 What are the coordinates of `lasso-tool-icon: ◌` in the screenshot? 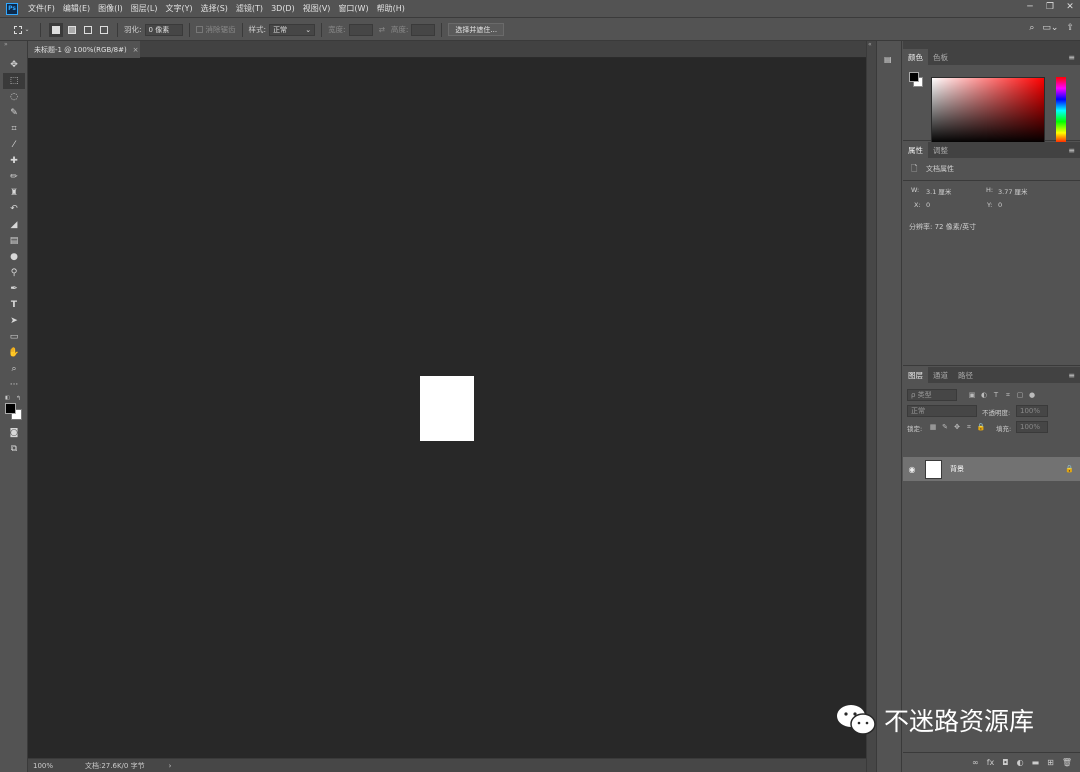 It's located at (14, 97).